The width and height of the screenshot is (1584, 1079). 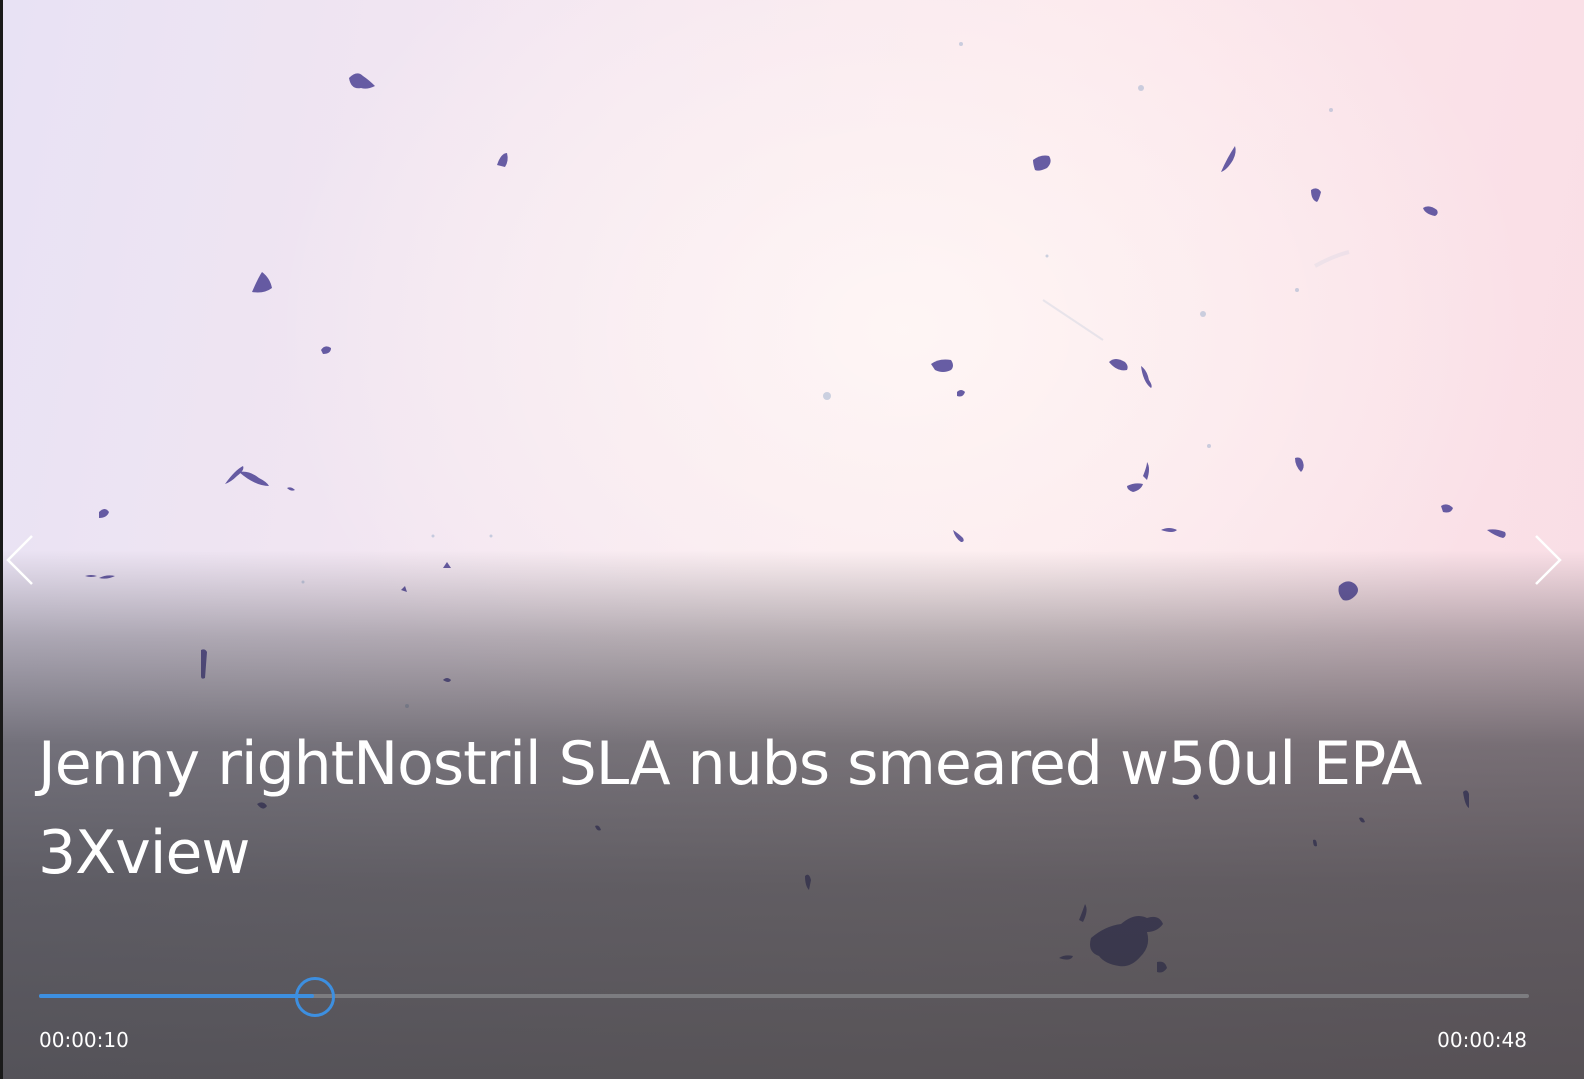 I want to click on seek-progress-fill, so click(x=177, y=996).